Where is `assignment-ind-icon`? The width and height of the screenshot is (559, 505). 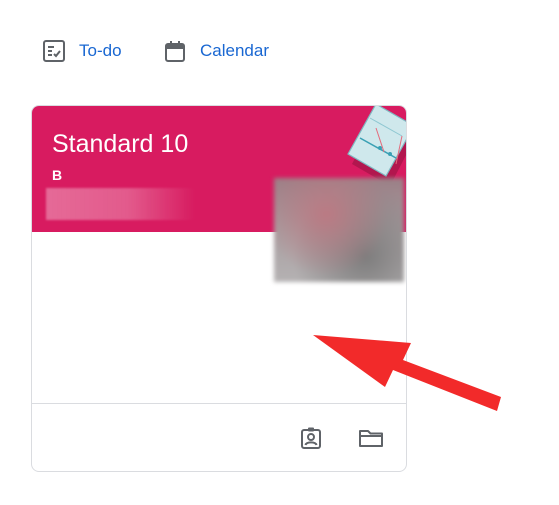 assignment-ind-icon is located at coordinates (311, 438).